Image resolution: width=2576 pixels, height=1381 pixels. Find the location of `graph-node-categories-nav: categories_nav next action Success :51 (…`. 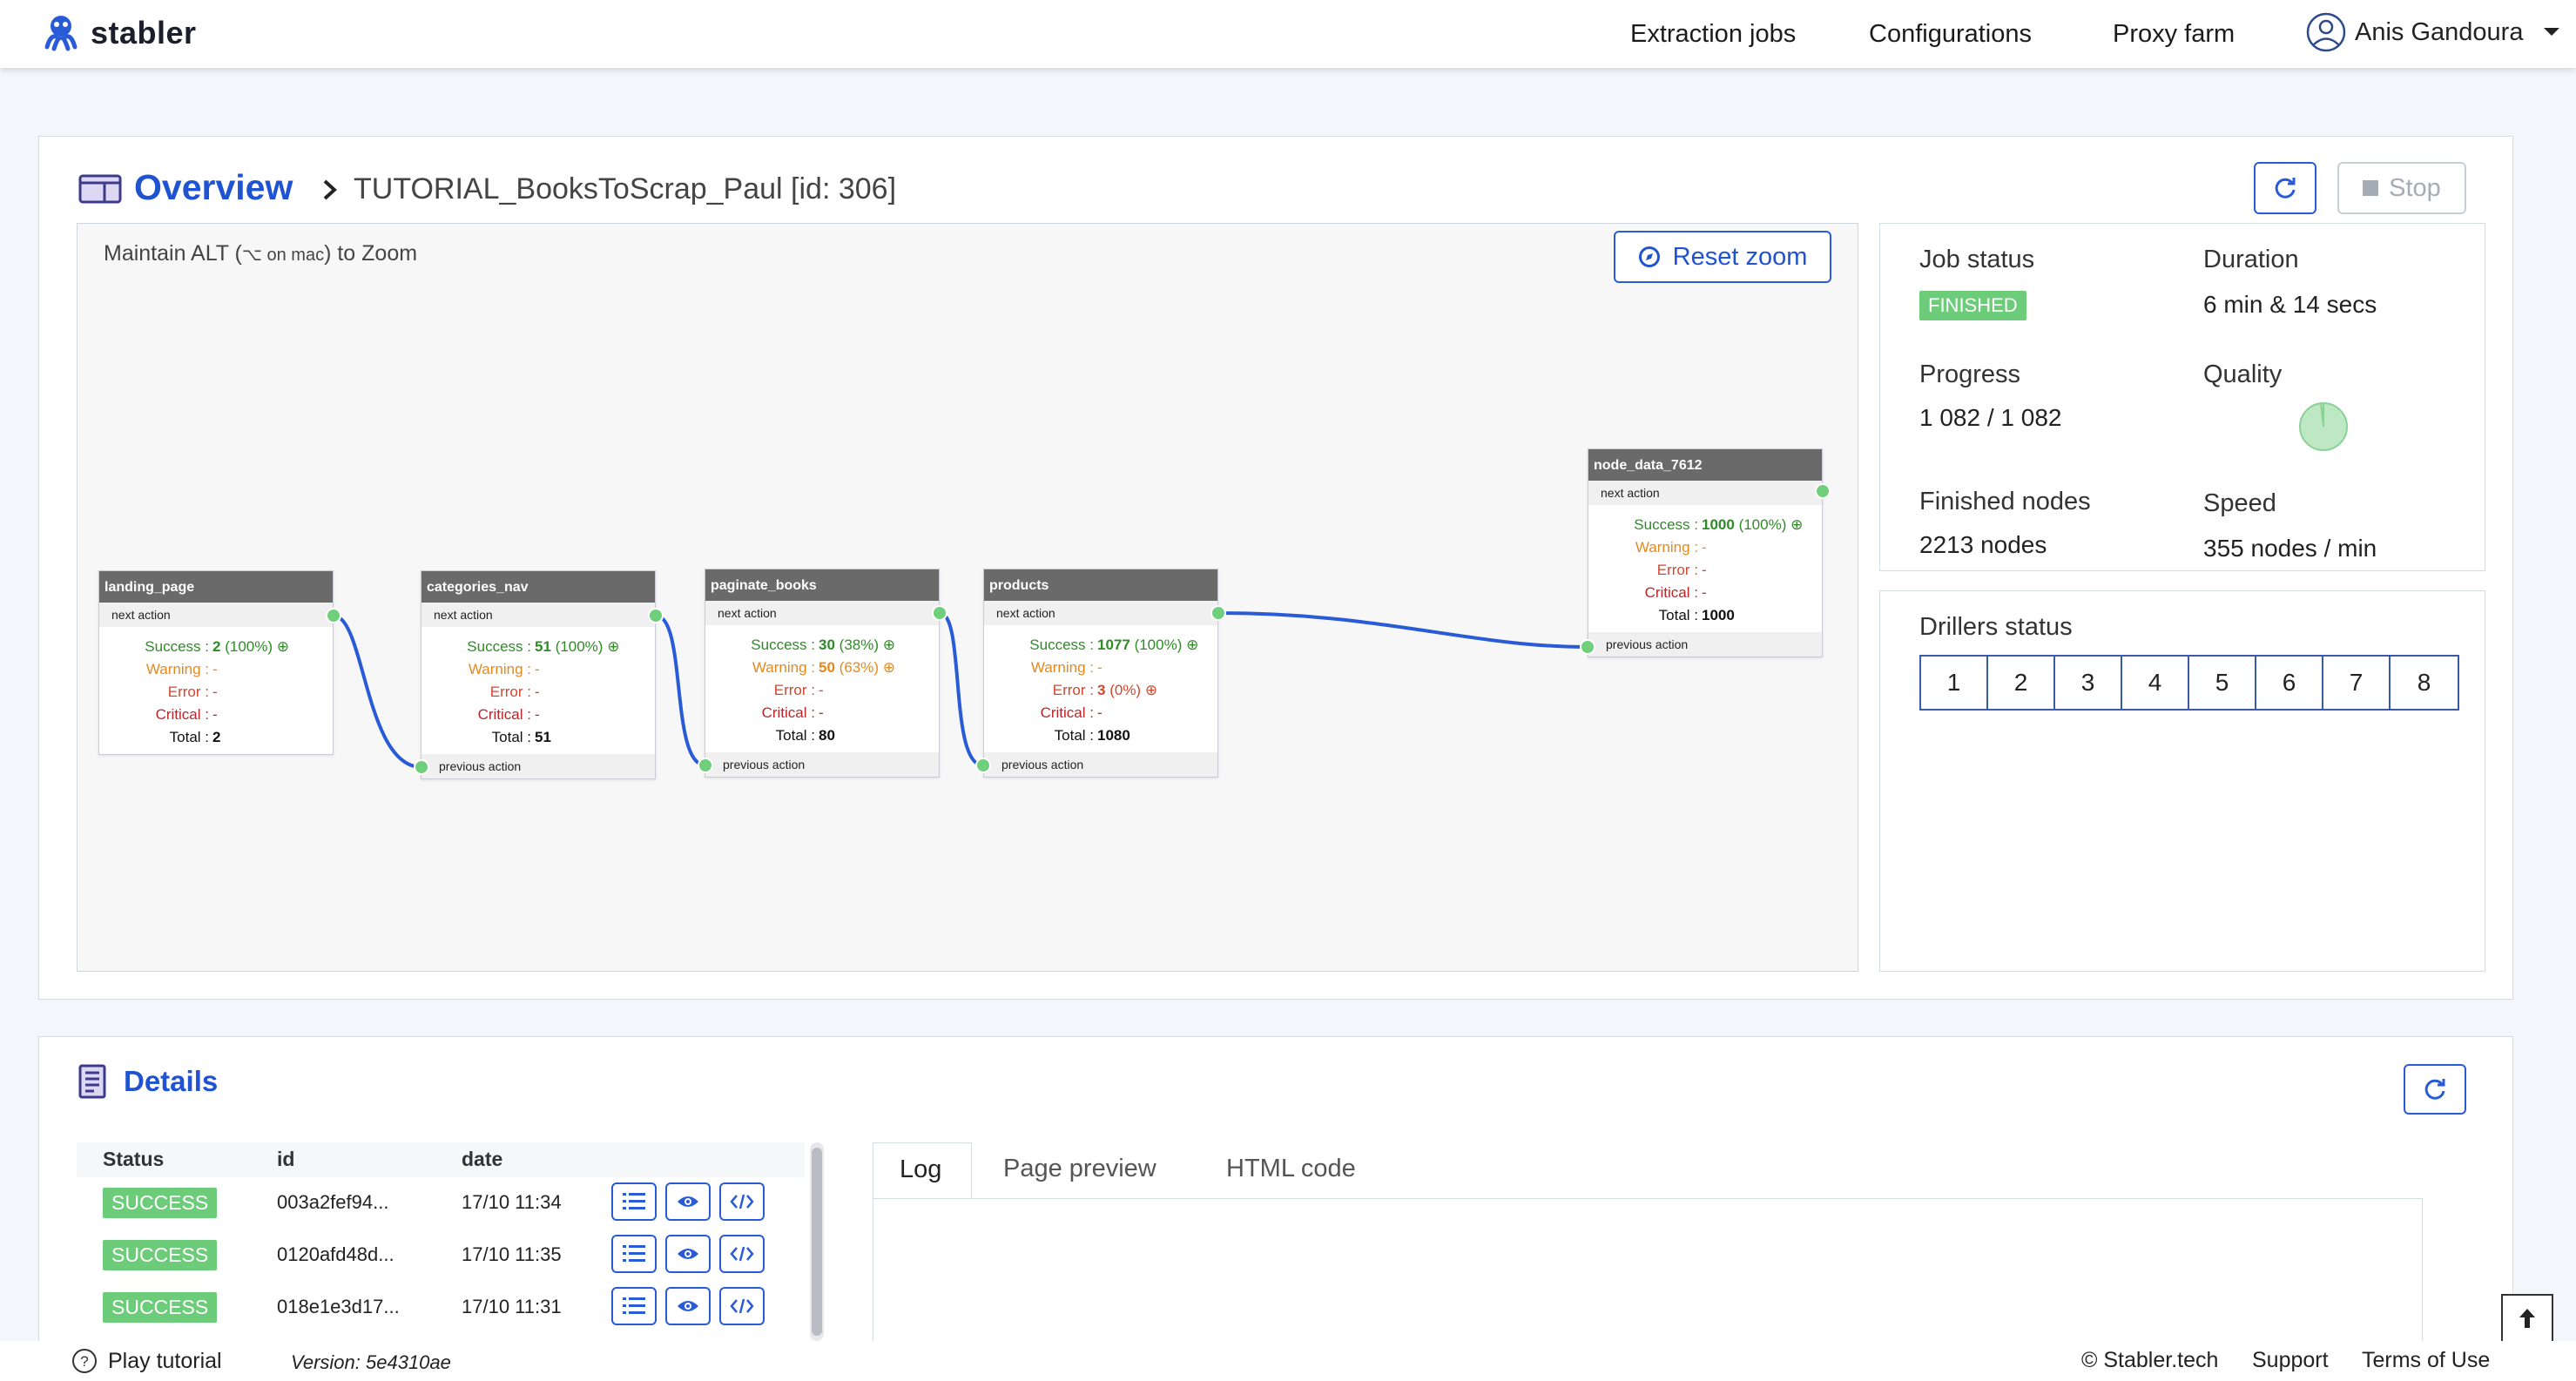

graph-node-categories-nav: categories_nav next action Success :51 (… is located at coordinates (538, 674).